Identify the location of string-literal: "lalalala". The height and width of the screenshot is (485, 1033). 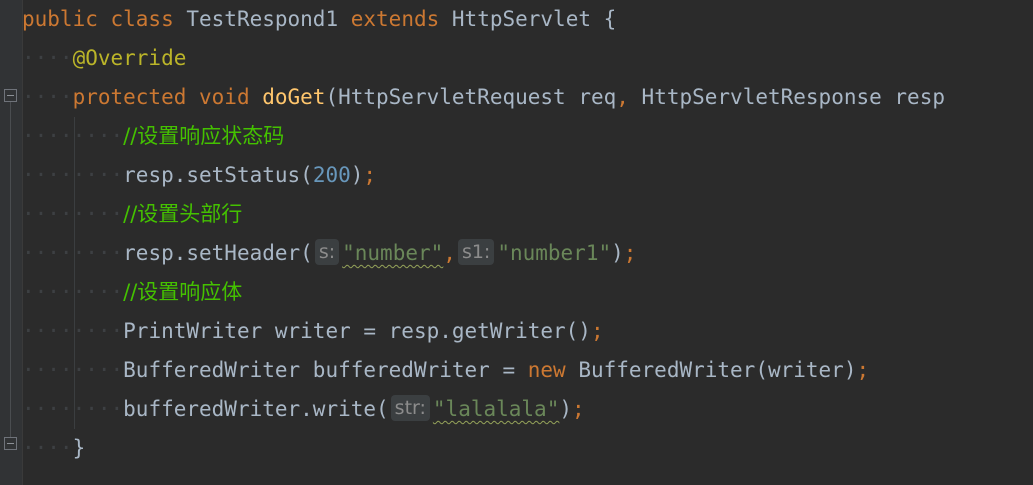
(496, 409).